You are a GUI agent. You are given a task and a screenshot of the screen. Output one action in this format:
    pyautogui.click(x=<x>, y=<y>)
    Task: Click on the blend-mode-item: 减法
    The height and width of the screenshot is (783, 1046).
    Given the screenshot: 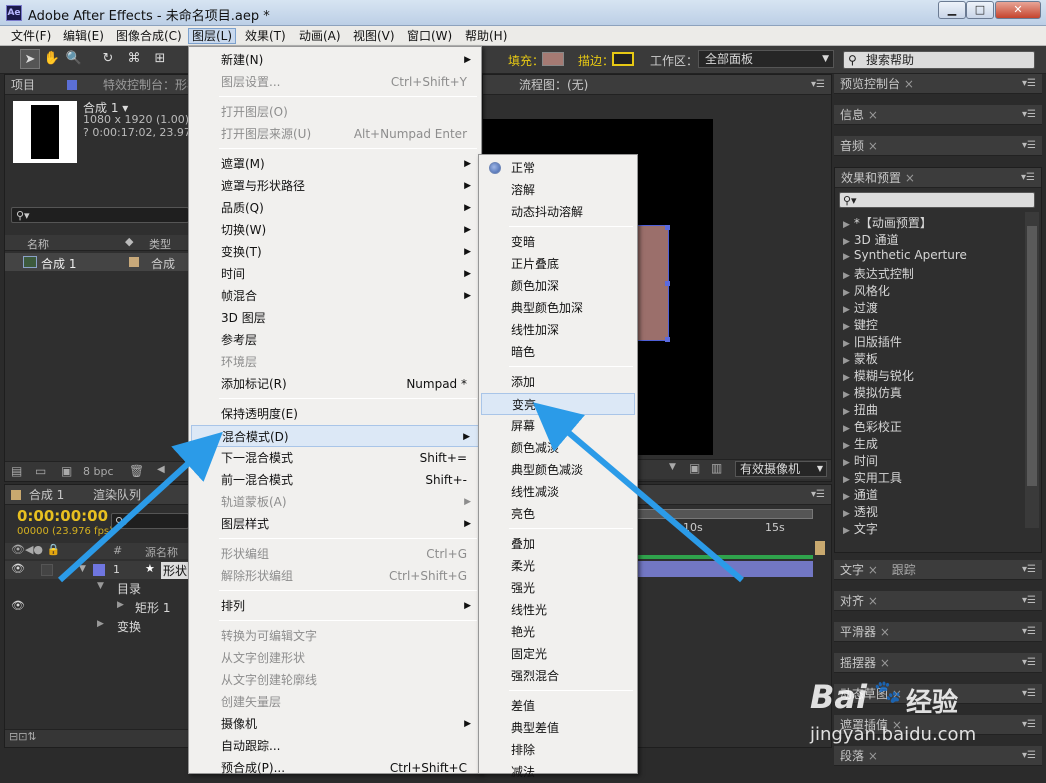 What is the action you would take?
    pyautogui.click(x=558, y=772)
    